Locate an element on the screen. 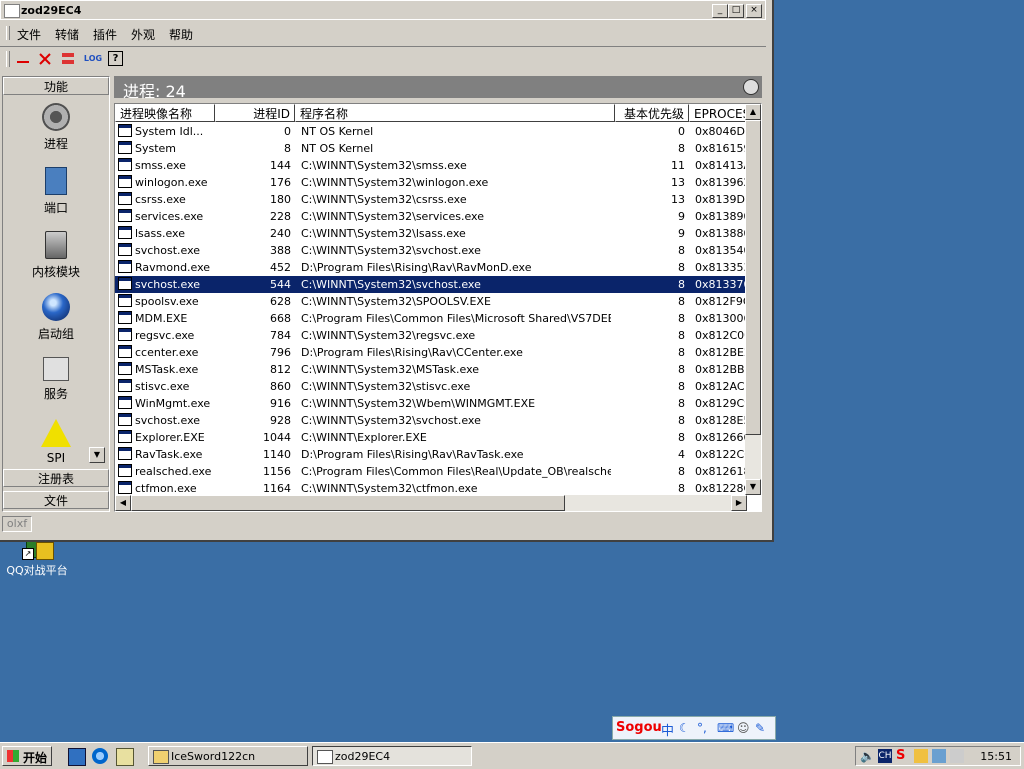 This screenshot has width=1024, height=769. process-count-bar: 进程: 24 is located at coordinates (438, 88).